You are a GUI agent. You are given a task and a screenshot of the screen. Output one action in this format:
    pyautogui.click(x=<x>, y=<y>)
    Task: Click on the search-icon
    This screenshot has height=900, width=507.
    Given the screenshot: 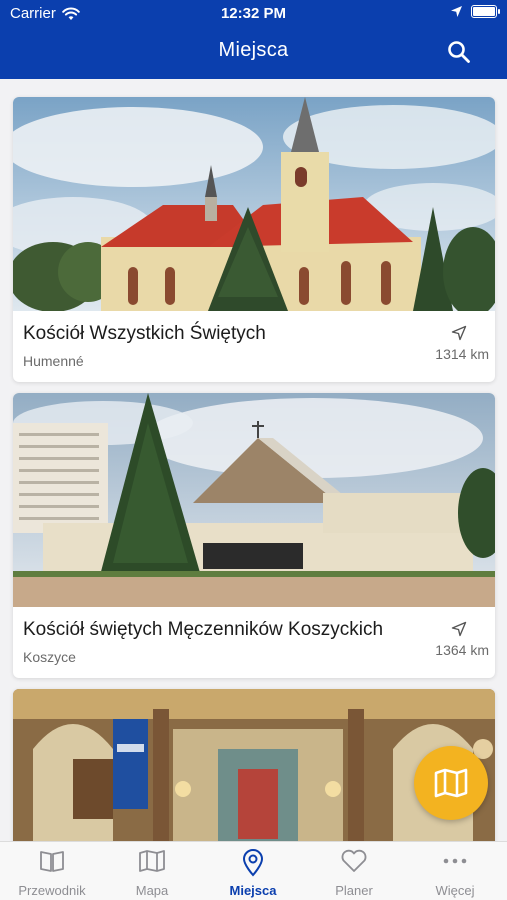 What is the action you would take?
    pyautogui.click(x=459, y=52)
    